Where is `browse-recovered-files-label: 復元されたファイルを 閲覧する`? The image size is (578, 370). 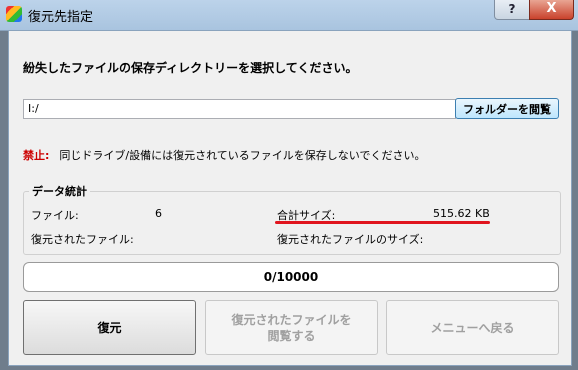 browse-recovered-files-label: 復元されたファイルを 閲覧する is located at coordinates (291, 327).